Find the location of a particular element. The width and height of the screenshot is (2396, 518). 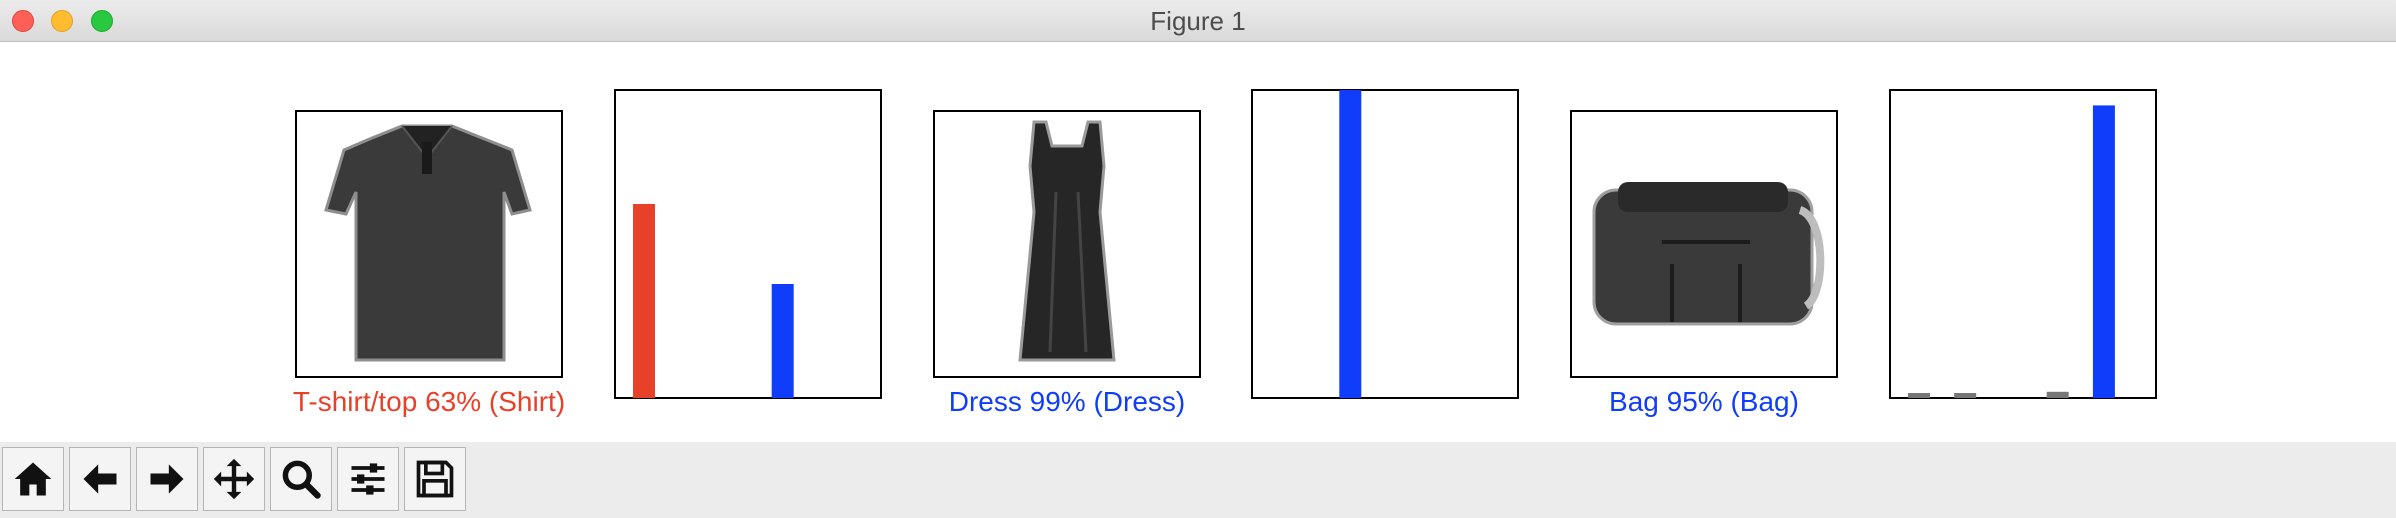

back-button is located at coordinates (100, 479).